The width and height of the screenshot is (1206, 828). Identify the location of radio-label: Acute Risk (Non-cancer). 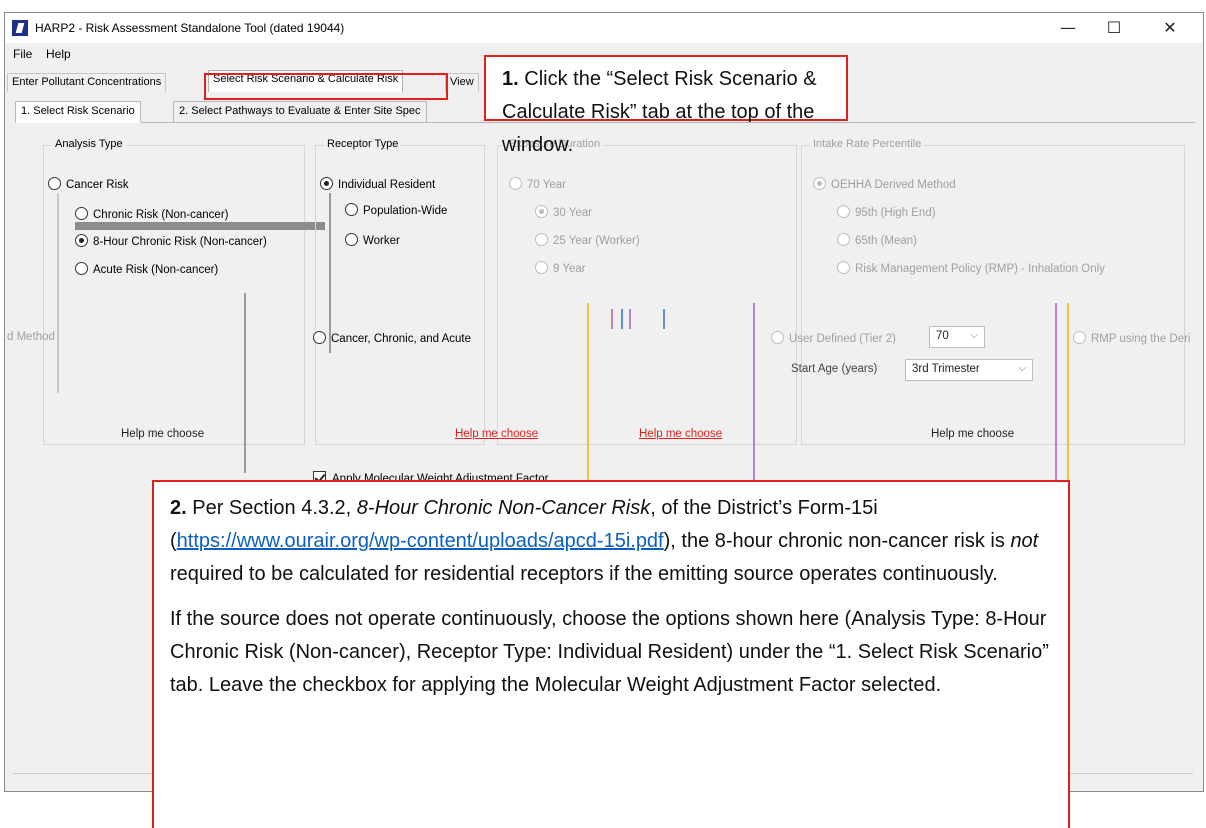
(156, 270).